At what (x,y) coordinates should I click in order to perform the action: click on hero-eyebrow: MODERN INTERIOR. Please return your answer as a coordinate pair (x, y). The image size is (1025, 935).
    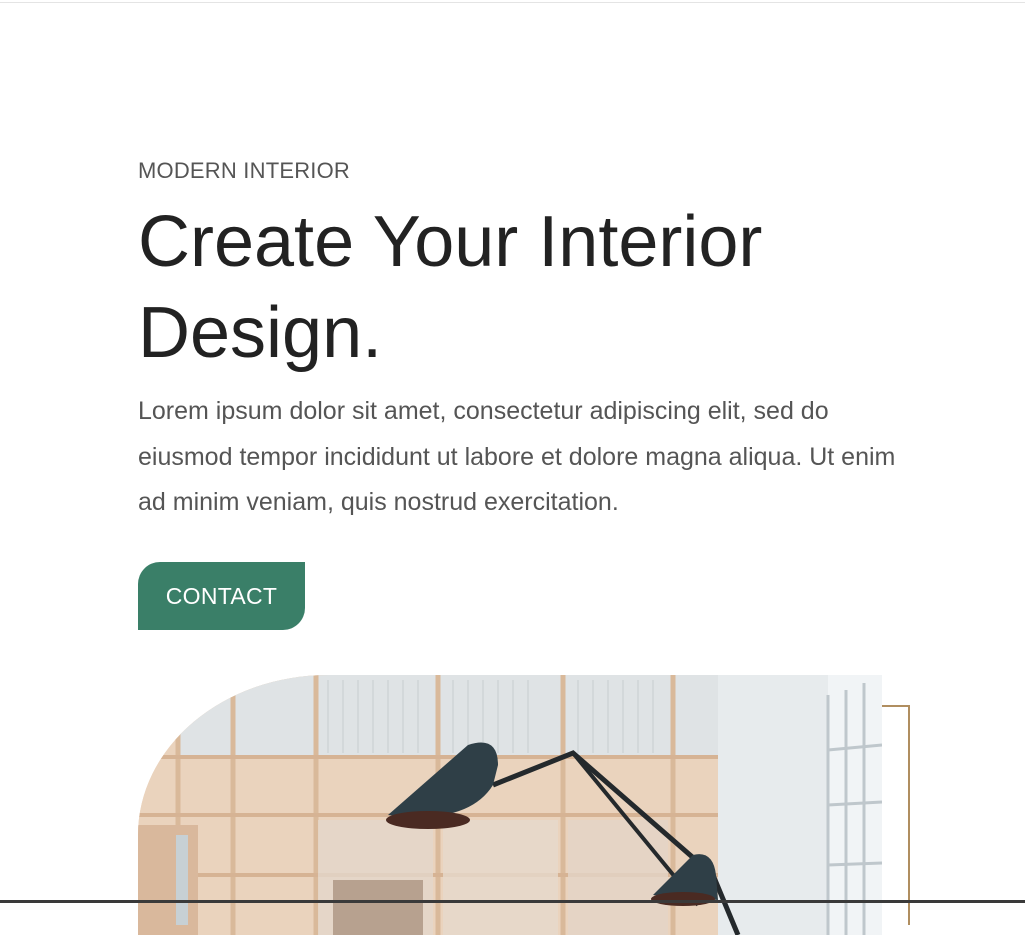
    Looking at the image, I should click on (244, 170).